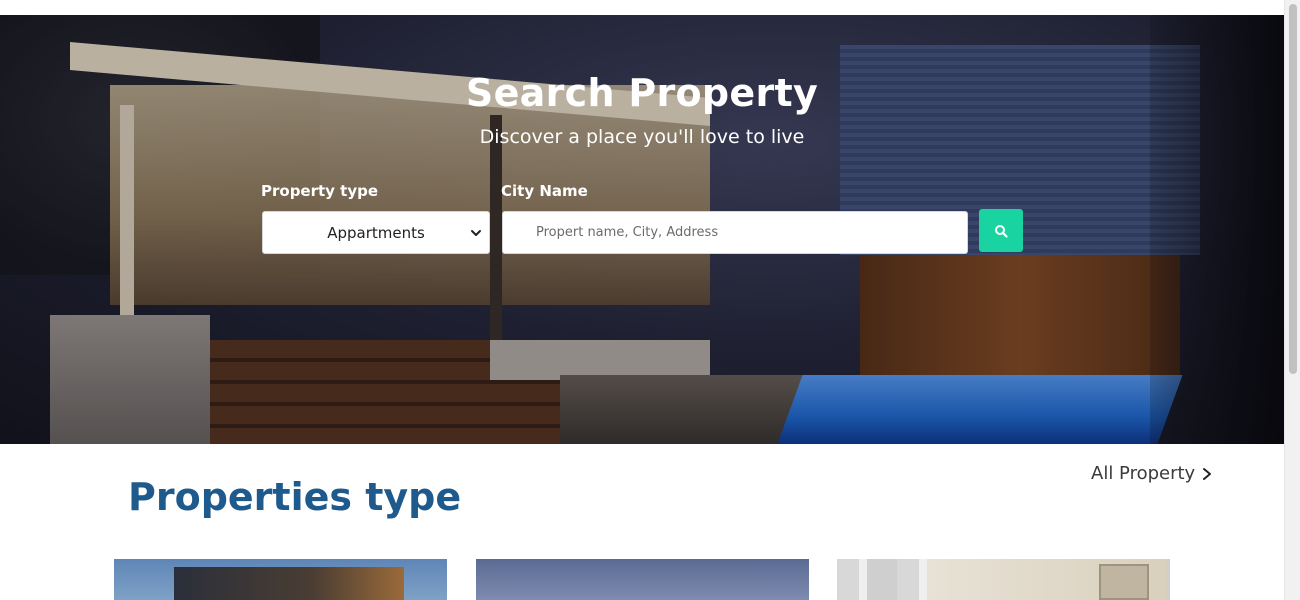 The image size is (1300, 600). I want to click on all-property-link: All Property, so click(1152, 473).